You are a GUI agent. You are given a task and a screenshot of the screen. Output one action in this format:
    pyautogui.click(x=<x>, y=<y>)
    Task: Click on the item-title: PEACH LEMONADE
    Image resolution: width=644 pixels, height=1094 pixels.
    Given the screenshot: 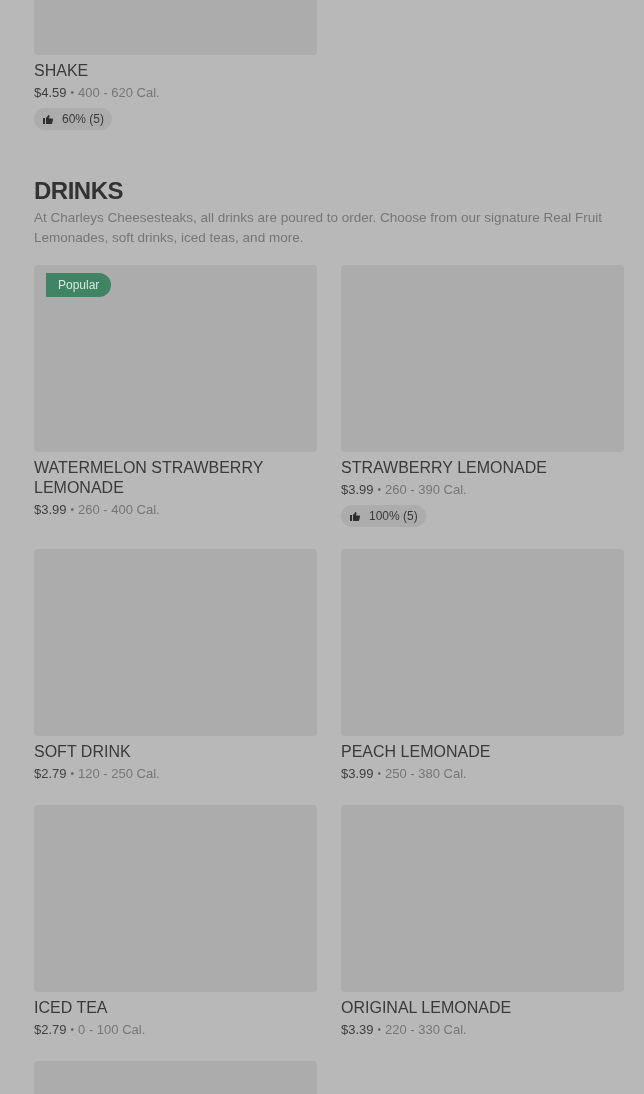 What is the action you would take?
    pyautogui.click(x=416, y=752)
    